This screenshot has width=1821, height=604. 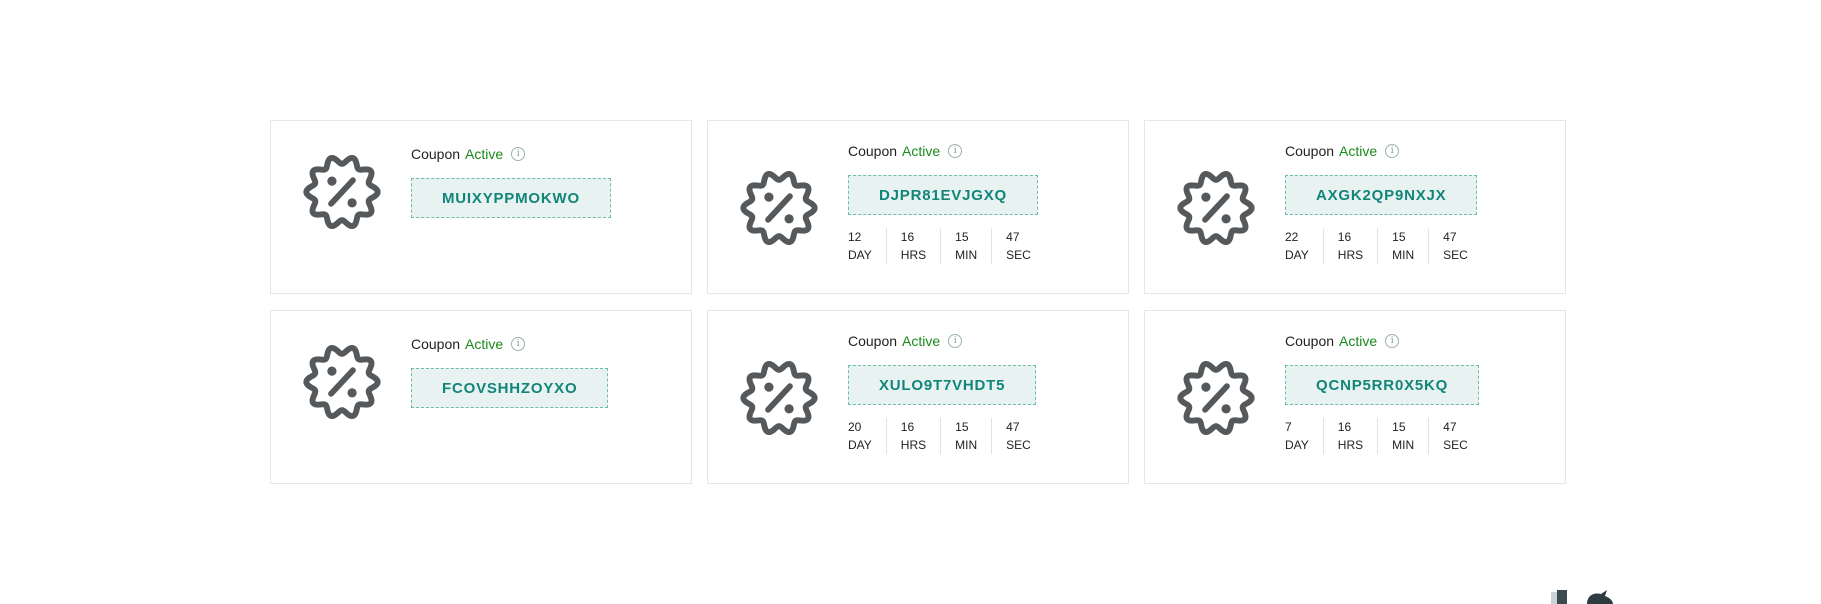 I want to click on coupon-code: QCNP5RR0X5KQ, so click(x=1382, y=385).